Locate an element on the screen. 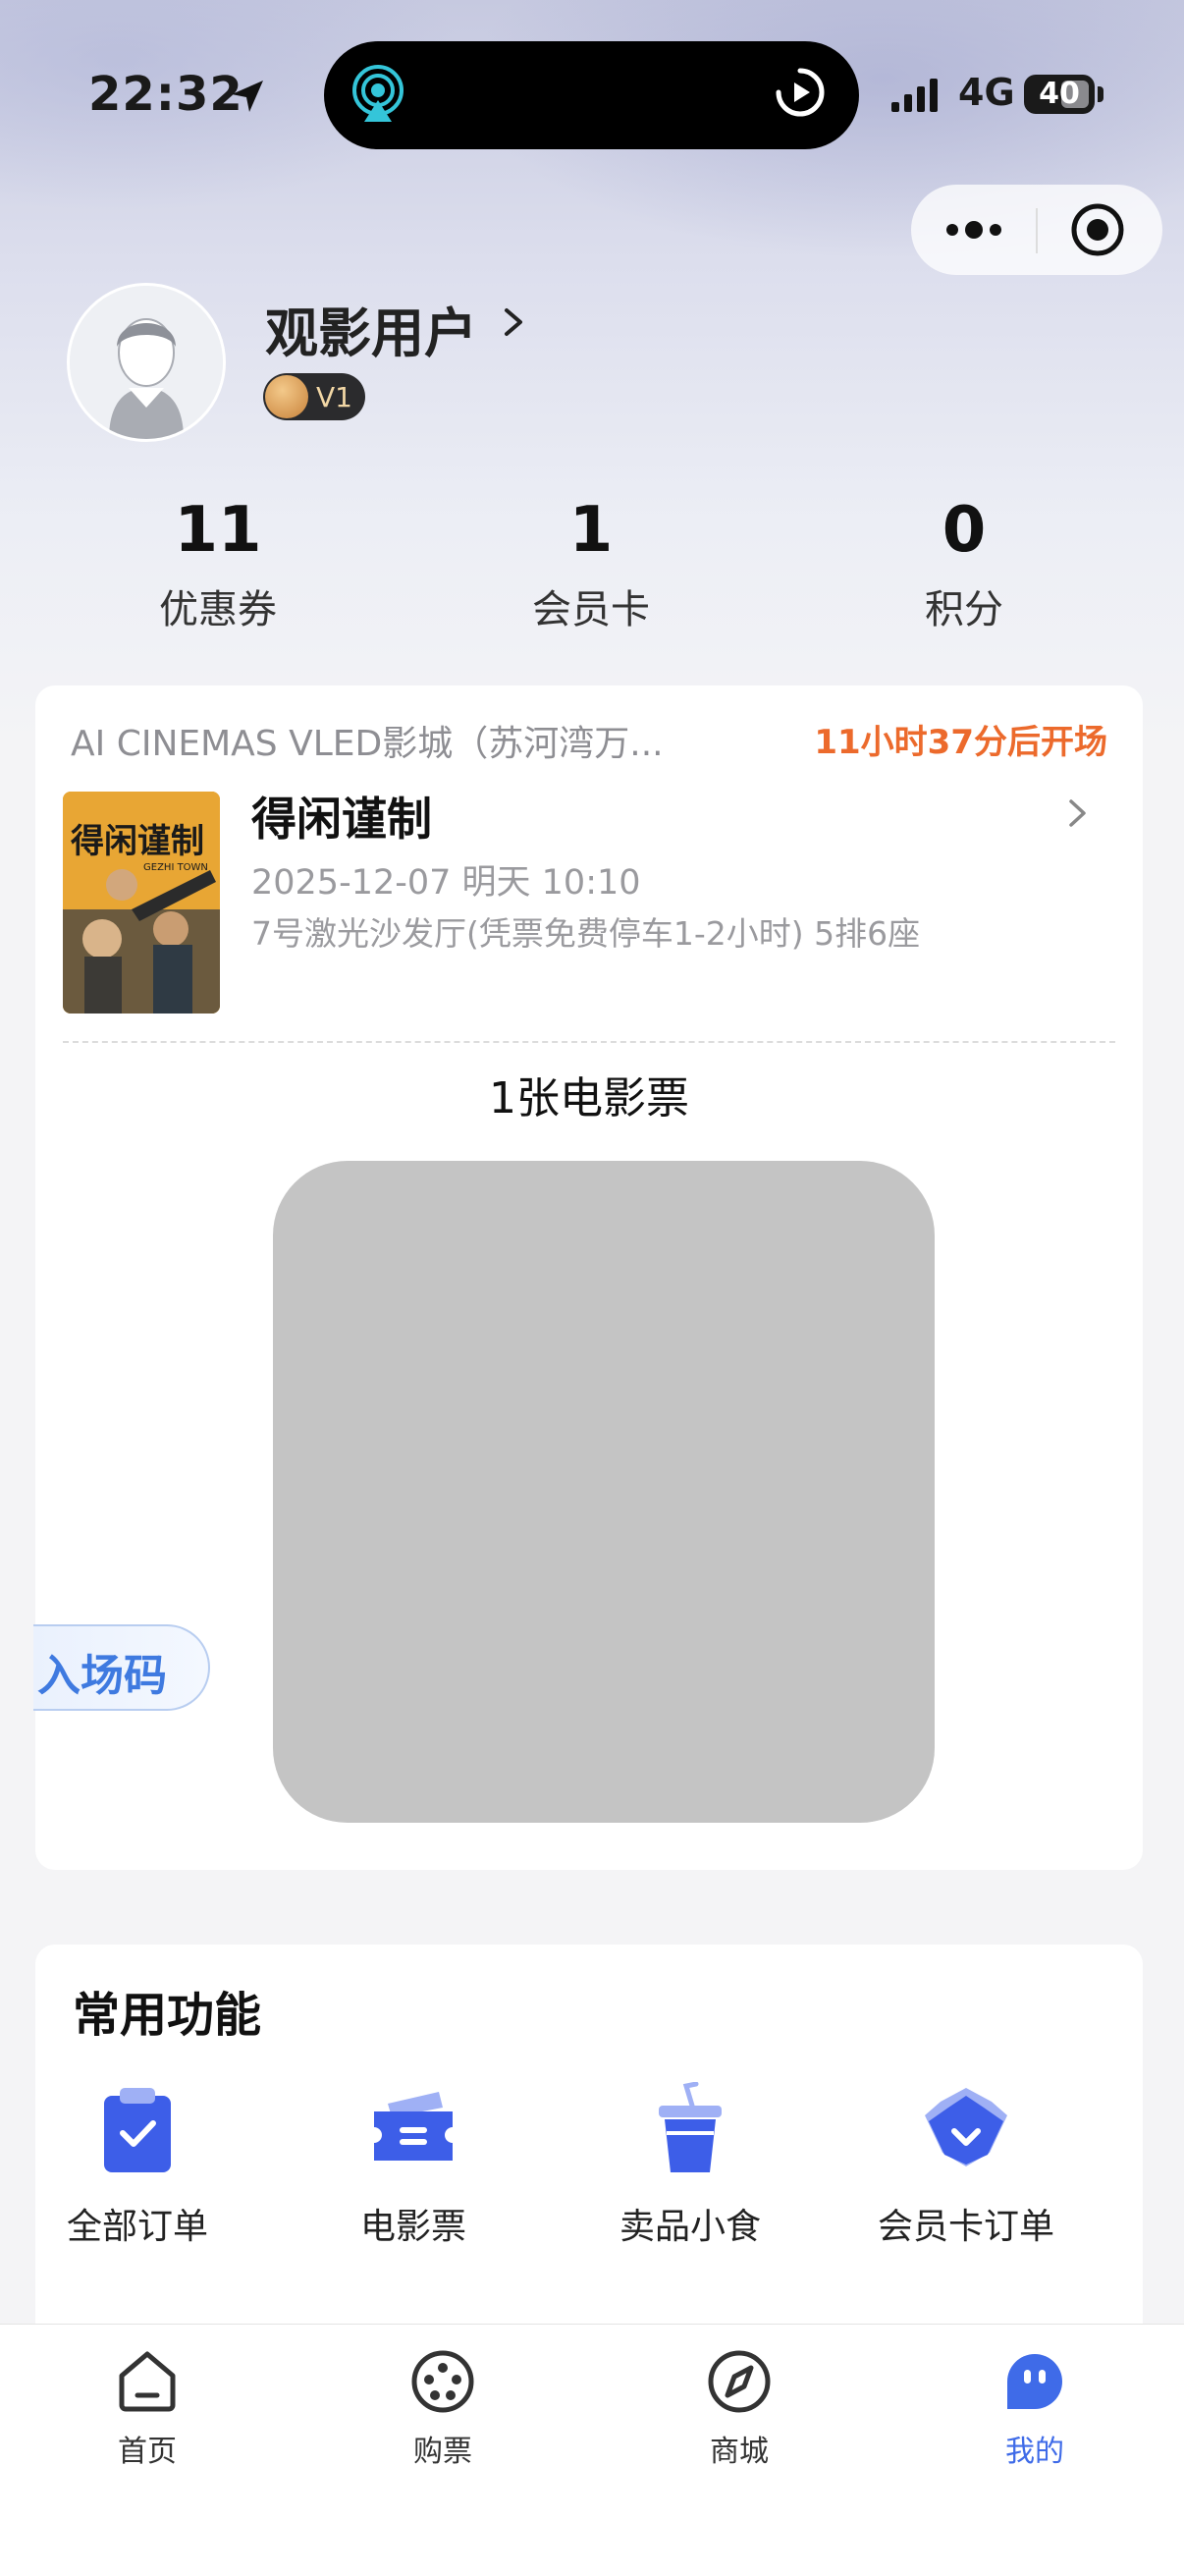  stat-value: 0 is located at coordinates (964, 531).